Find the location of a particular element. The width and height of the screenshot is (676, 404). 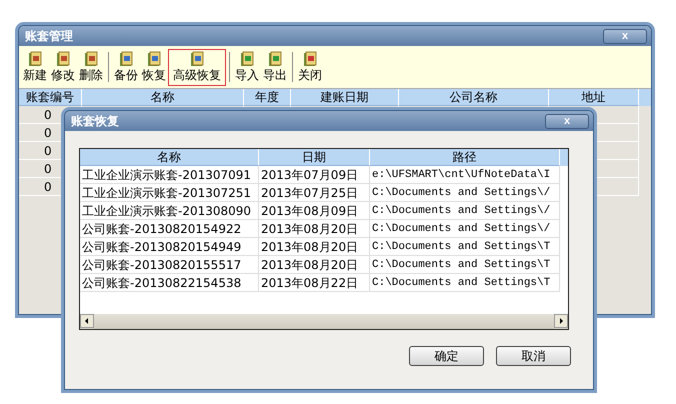

toolbar-button: 高级恢复 is located at coordinates (197, 67).